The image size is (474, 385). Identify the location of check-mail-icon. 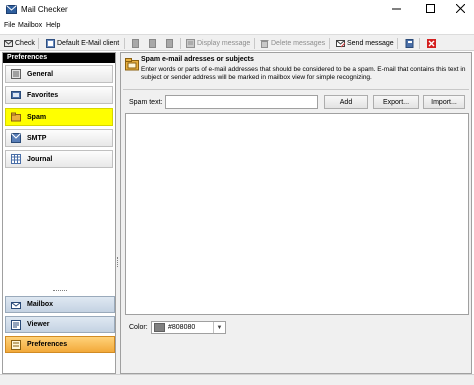
(8, 43).